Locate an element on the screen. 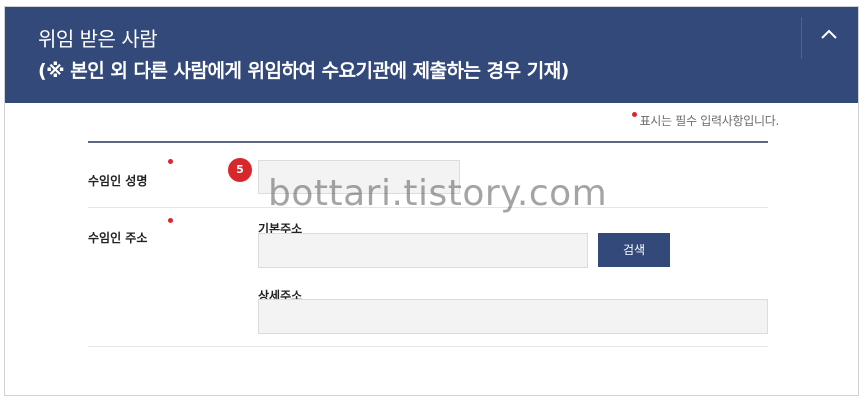 The height and width of the screenshot is (405, 865). detail-address-input is located at coordinates (513, 316).